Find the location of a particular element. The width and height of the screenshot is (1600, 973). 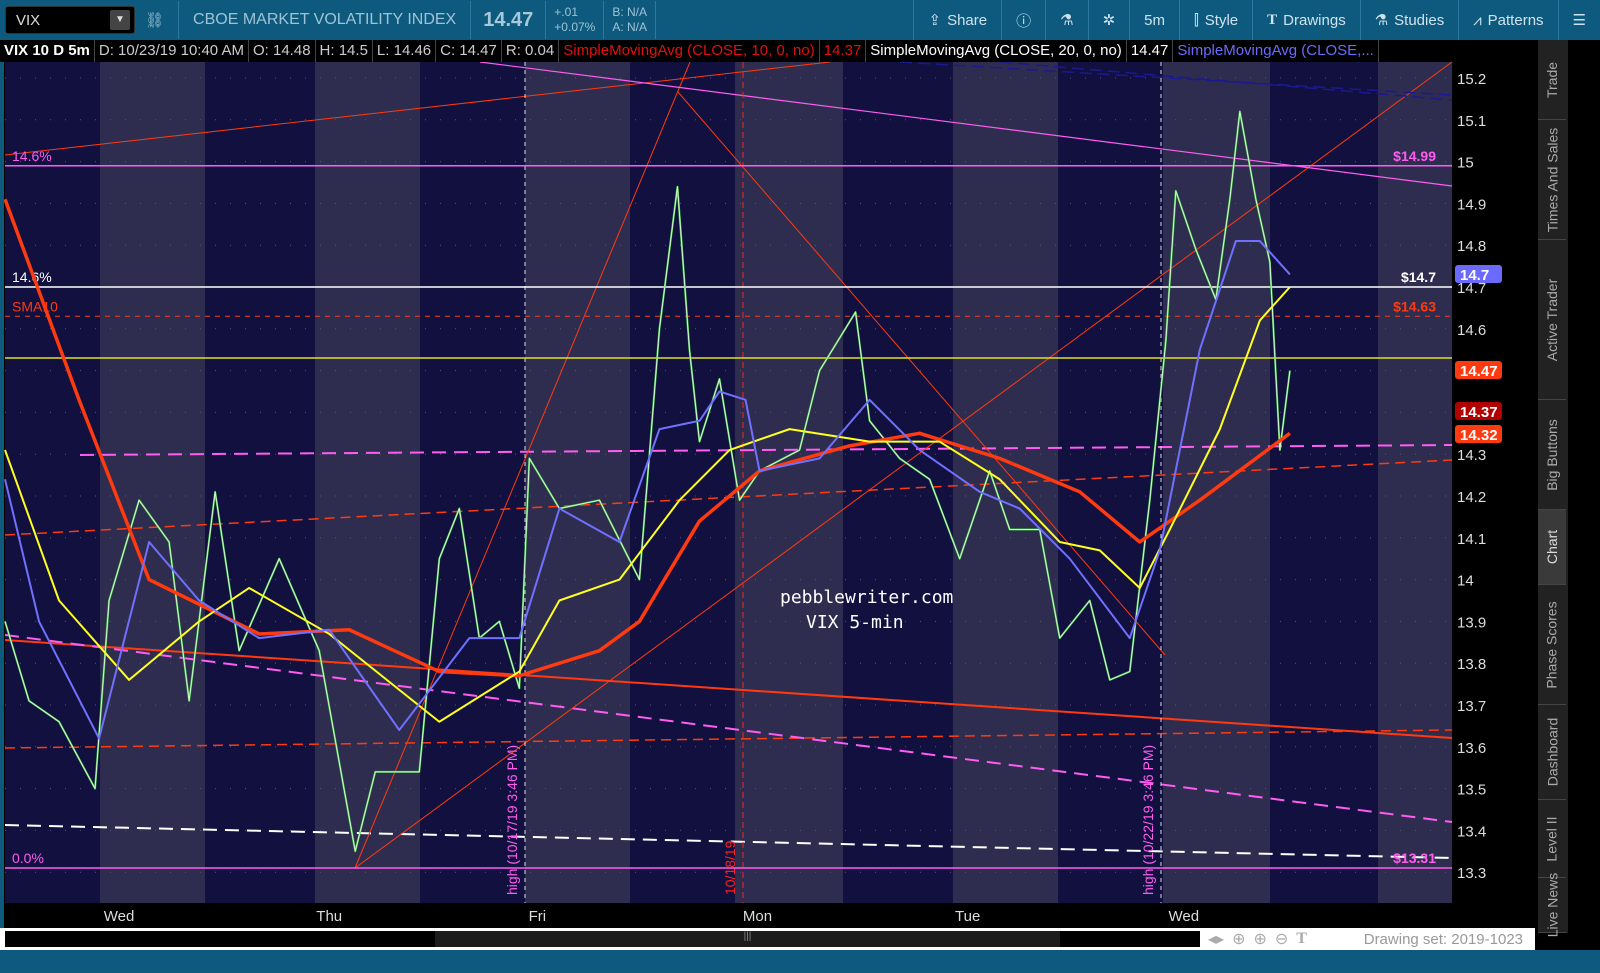

side-tab-big-buttons: Big Buttons is located at coordinates (1552, 455).